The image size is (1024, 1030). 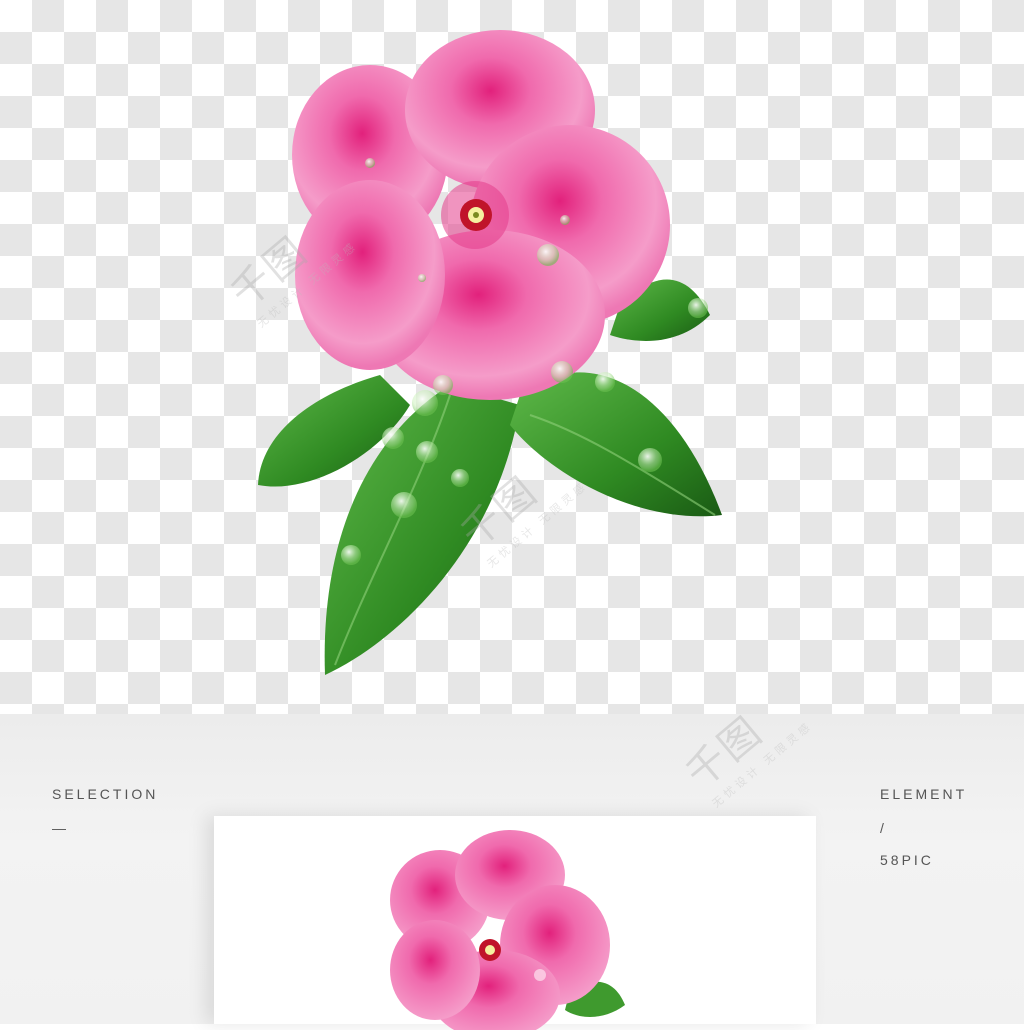 What do you see at coordinates (105, 794) in the screenshot?
I see `selection-label: SELECTION` at bounding box center [105, 794].